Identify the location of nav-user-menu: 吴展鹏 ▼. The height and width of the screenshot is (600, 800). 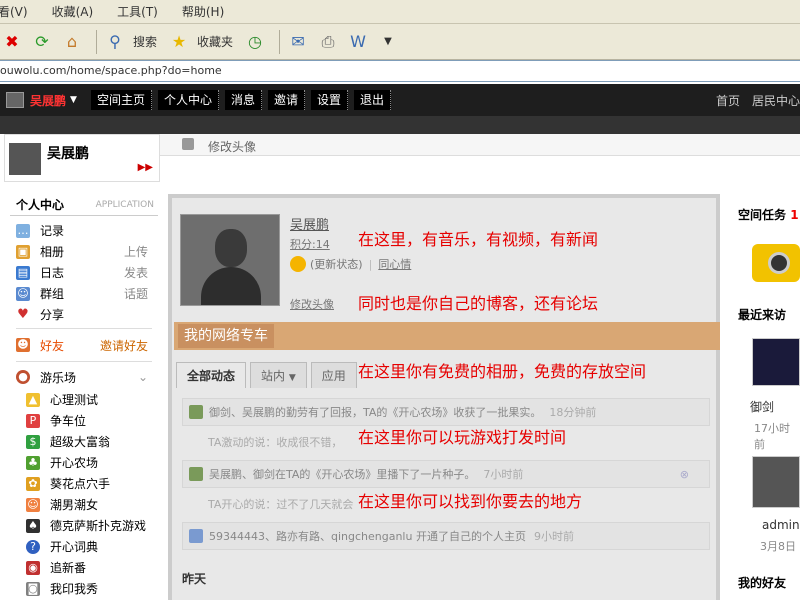
(45, 100).